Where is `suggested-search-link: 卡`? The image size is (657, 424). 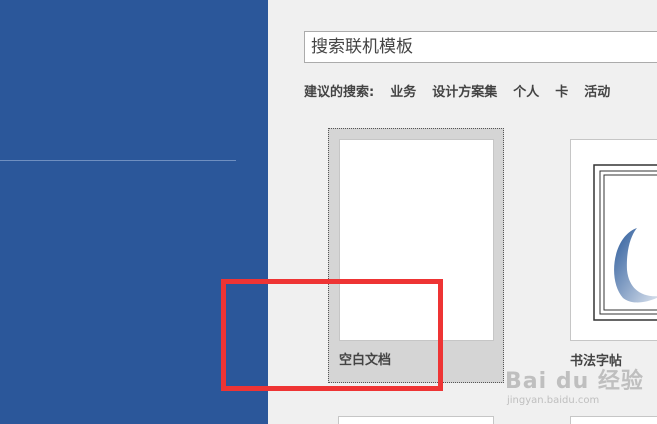
suggested-search-link: 卡 is located at coordinates (561, 90).